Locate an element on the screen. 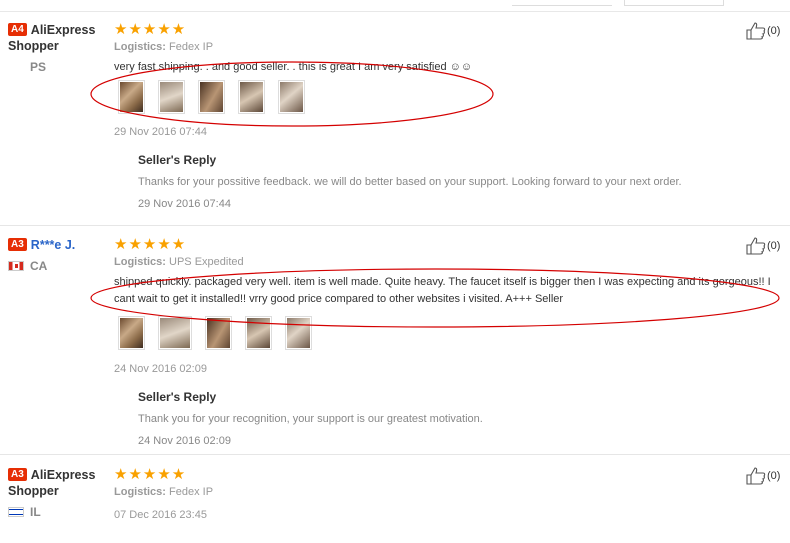 The height and width of the screenshot is (543, 790). logistics-info: Logistics: UPS Expedited is located at coordinates (179, 262).